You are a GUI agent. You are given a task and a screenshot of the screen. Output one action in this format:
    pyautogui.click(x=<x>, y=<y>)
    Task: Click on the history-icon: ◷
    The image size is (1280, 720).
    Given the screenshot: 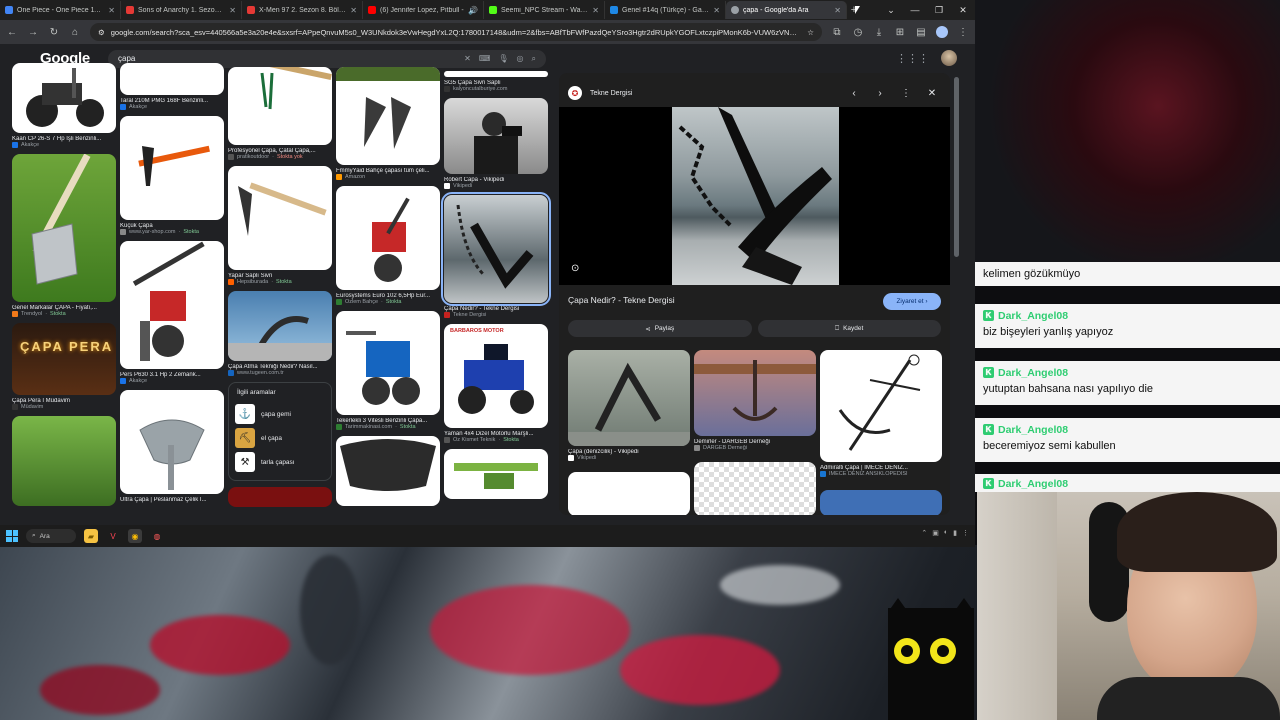 What is the action you would take?
    pyautogui.click(x=858, y=32)
    